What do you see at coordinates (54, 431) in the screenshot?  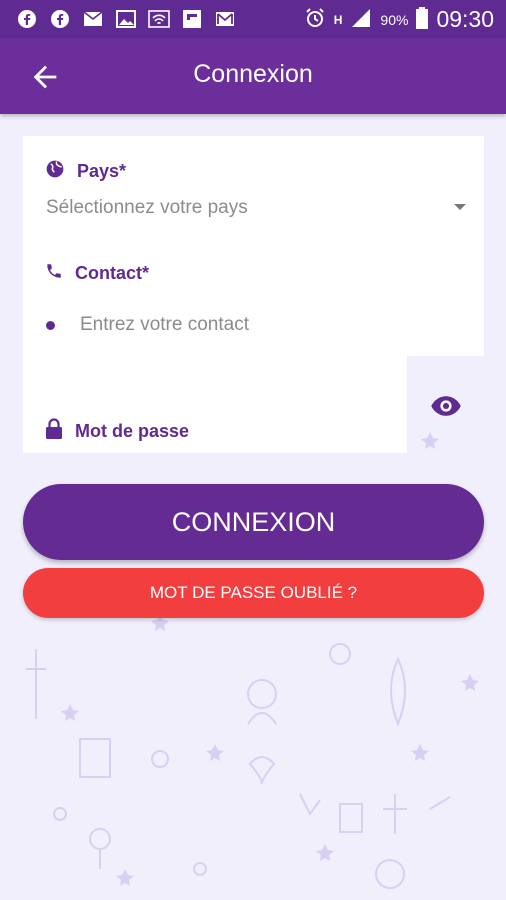 I see `lock-icon` at bounding box center [54, 431].